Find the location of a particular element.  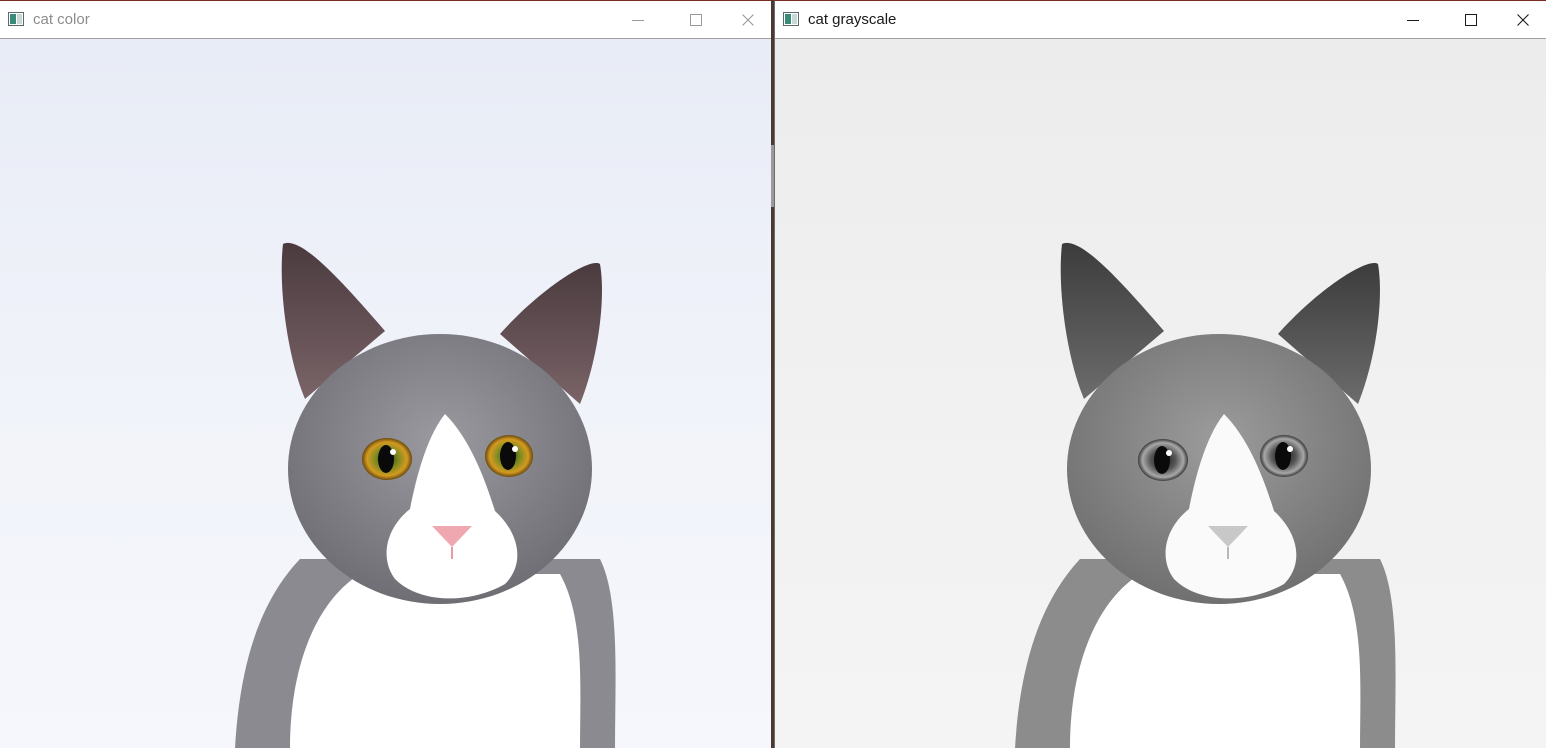

window-title: cat grayscale is located at coordinates (852, 19).